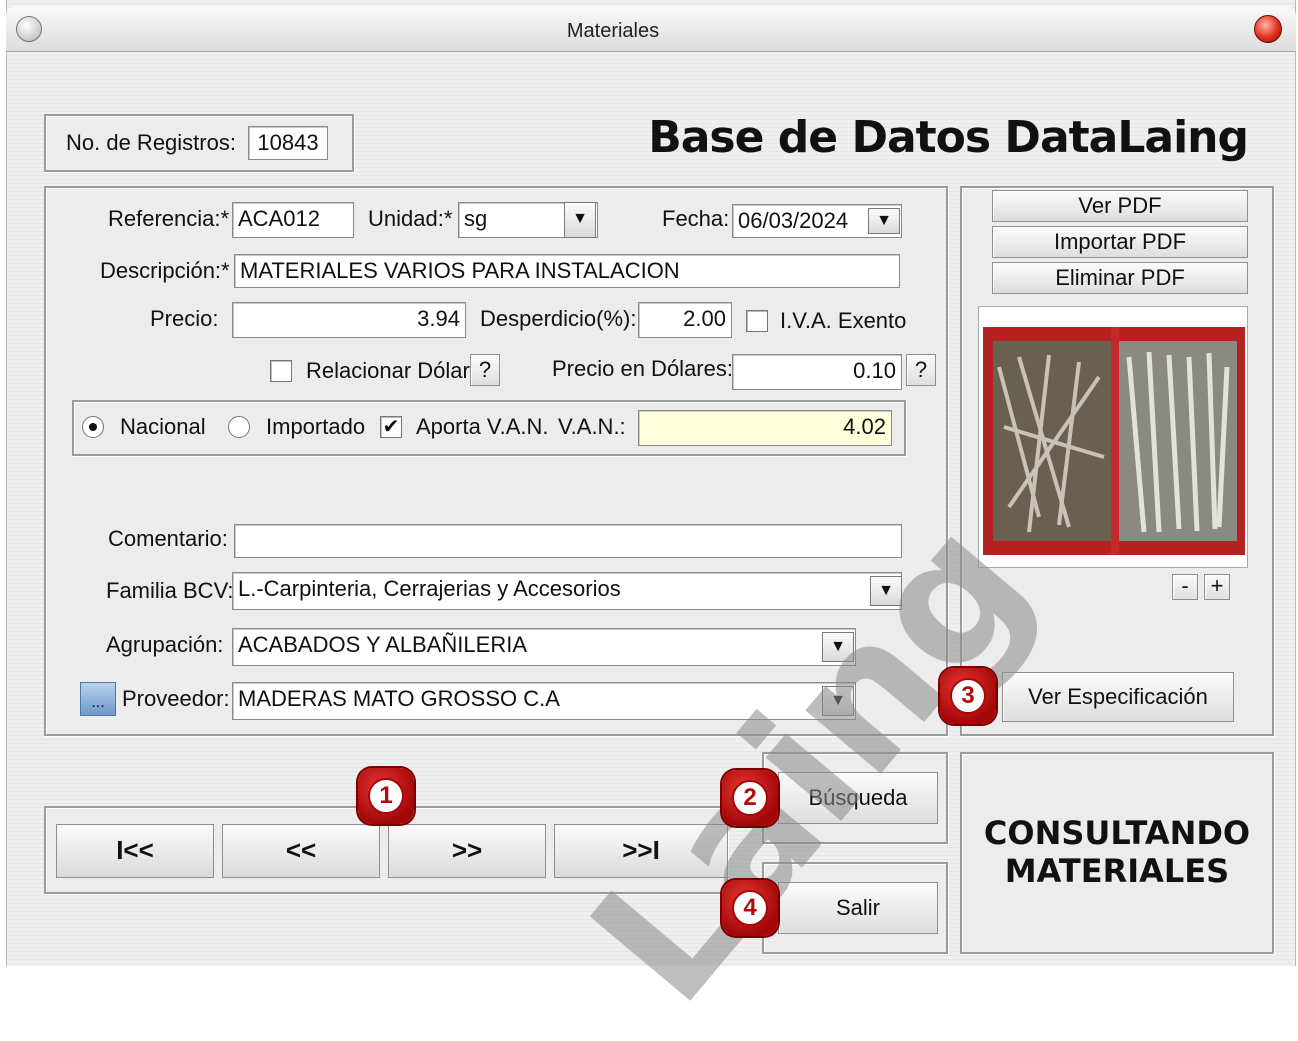 This screenshot has width=1298, height=1041. I want to click on zoom-in-button: +, so click(1217, 587).